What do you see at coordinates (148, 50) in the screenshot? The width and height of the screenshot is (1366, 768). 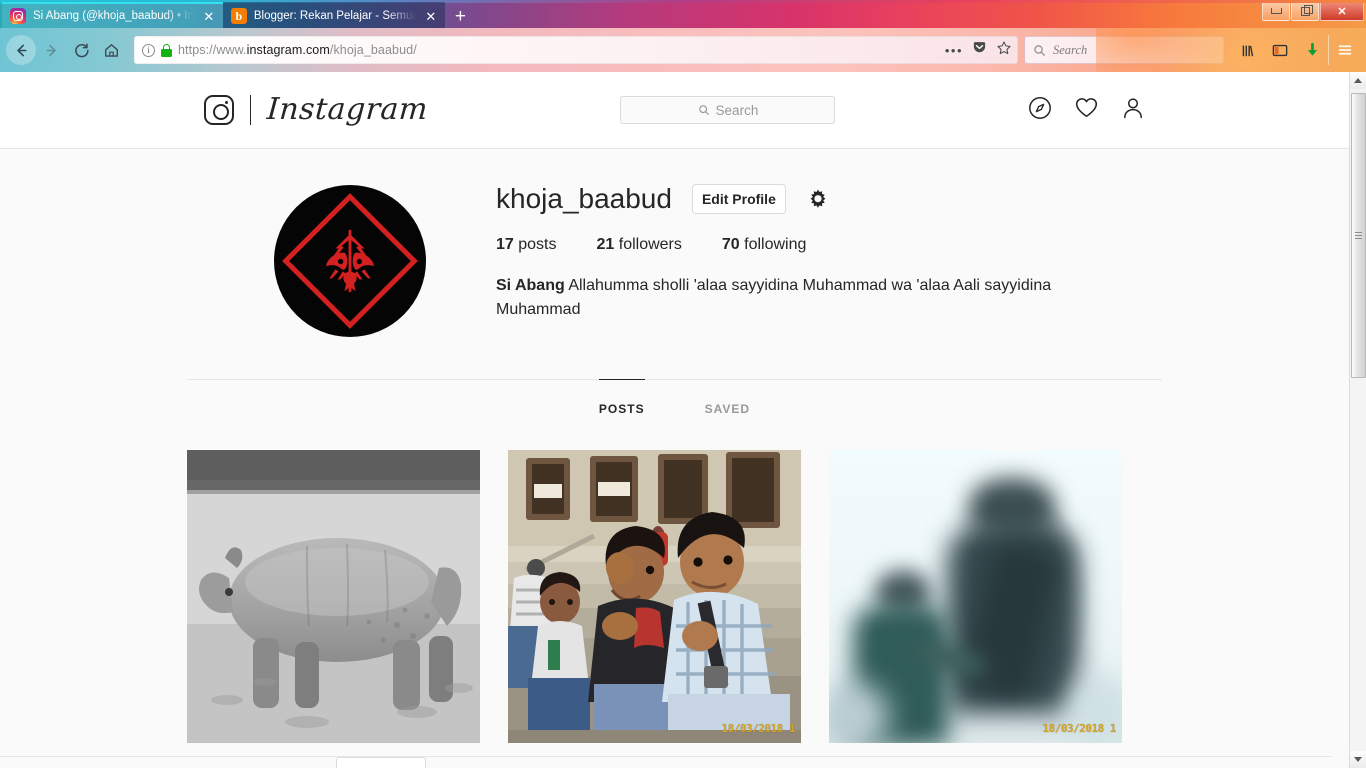 I see `site-info-icon: i` at bounding box center [148, 50].